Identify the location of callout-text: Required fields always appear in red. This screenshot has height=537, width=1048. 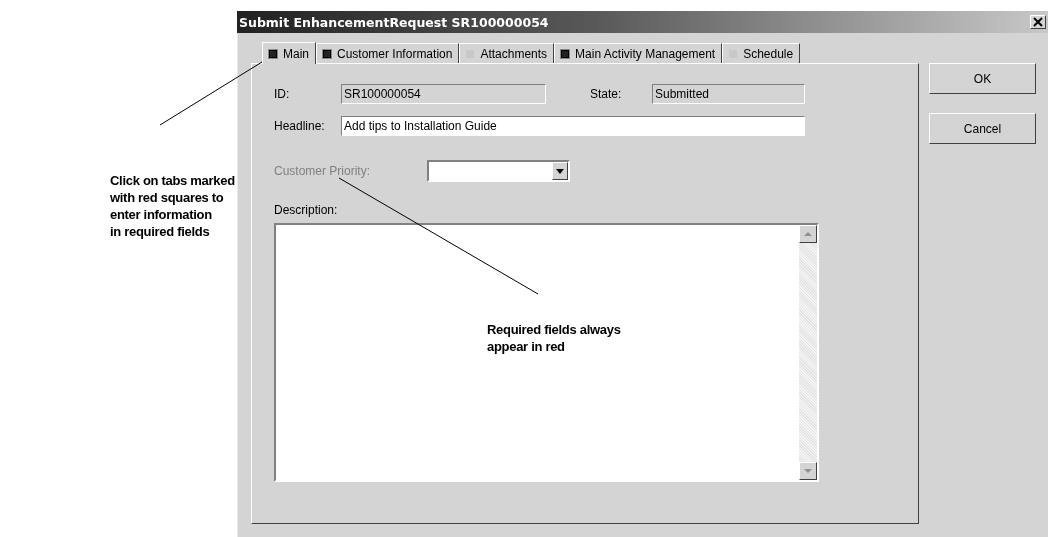
(554, 338).